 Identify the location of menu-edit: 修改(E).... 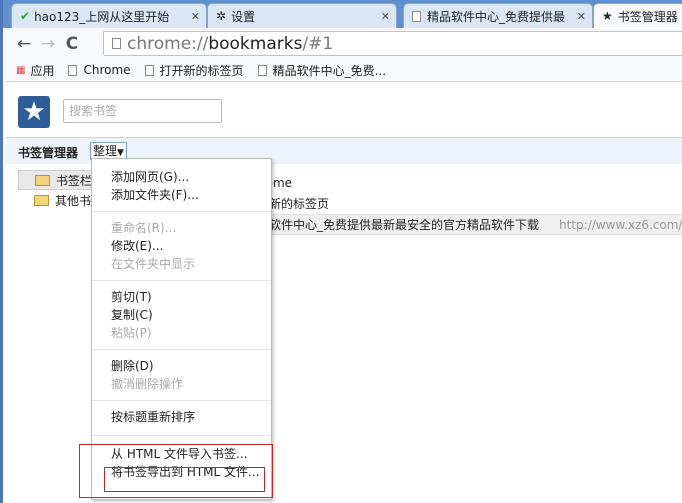
(181, 246).